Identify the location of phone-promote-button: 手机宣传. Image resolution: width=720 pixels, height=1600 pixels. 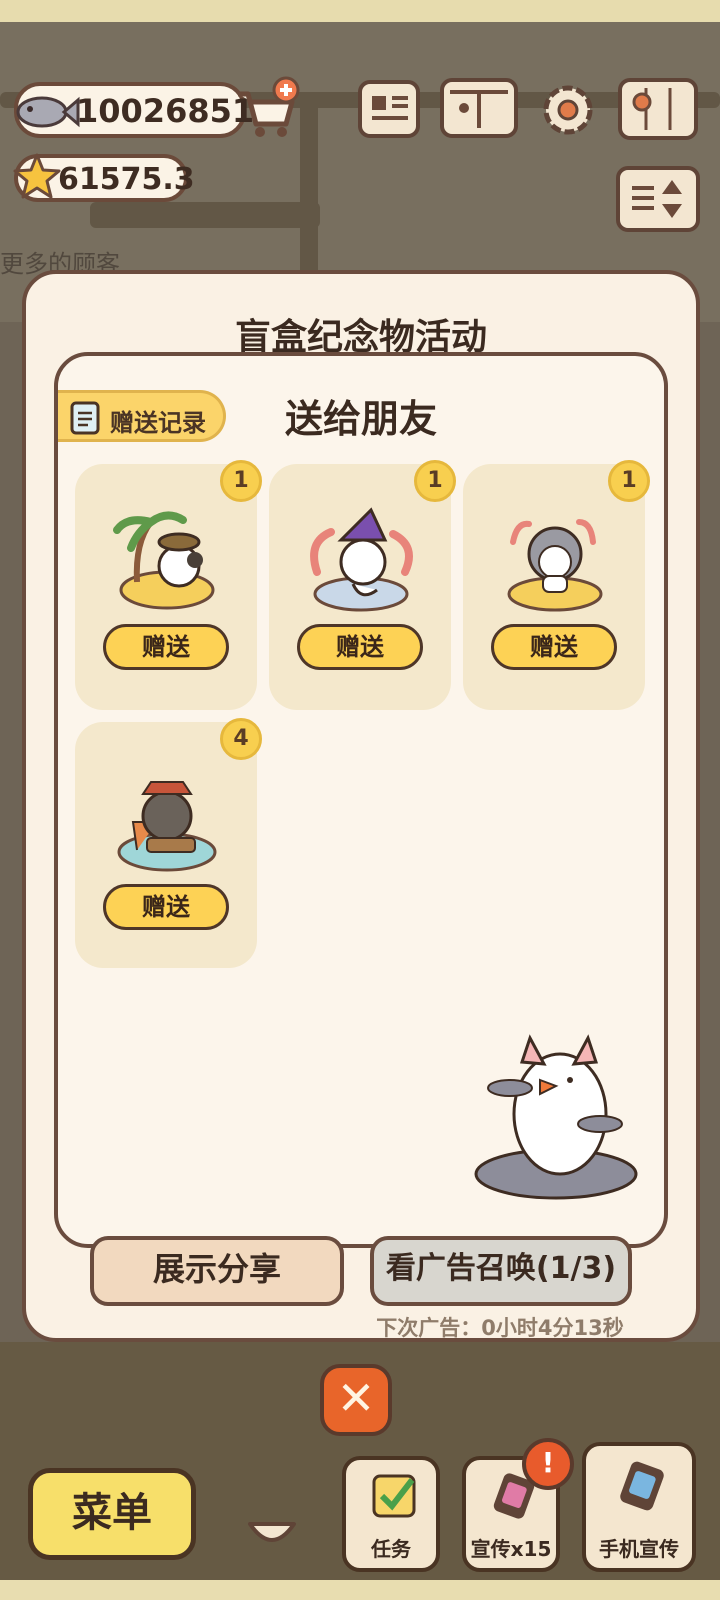
(639, 1507).